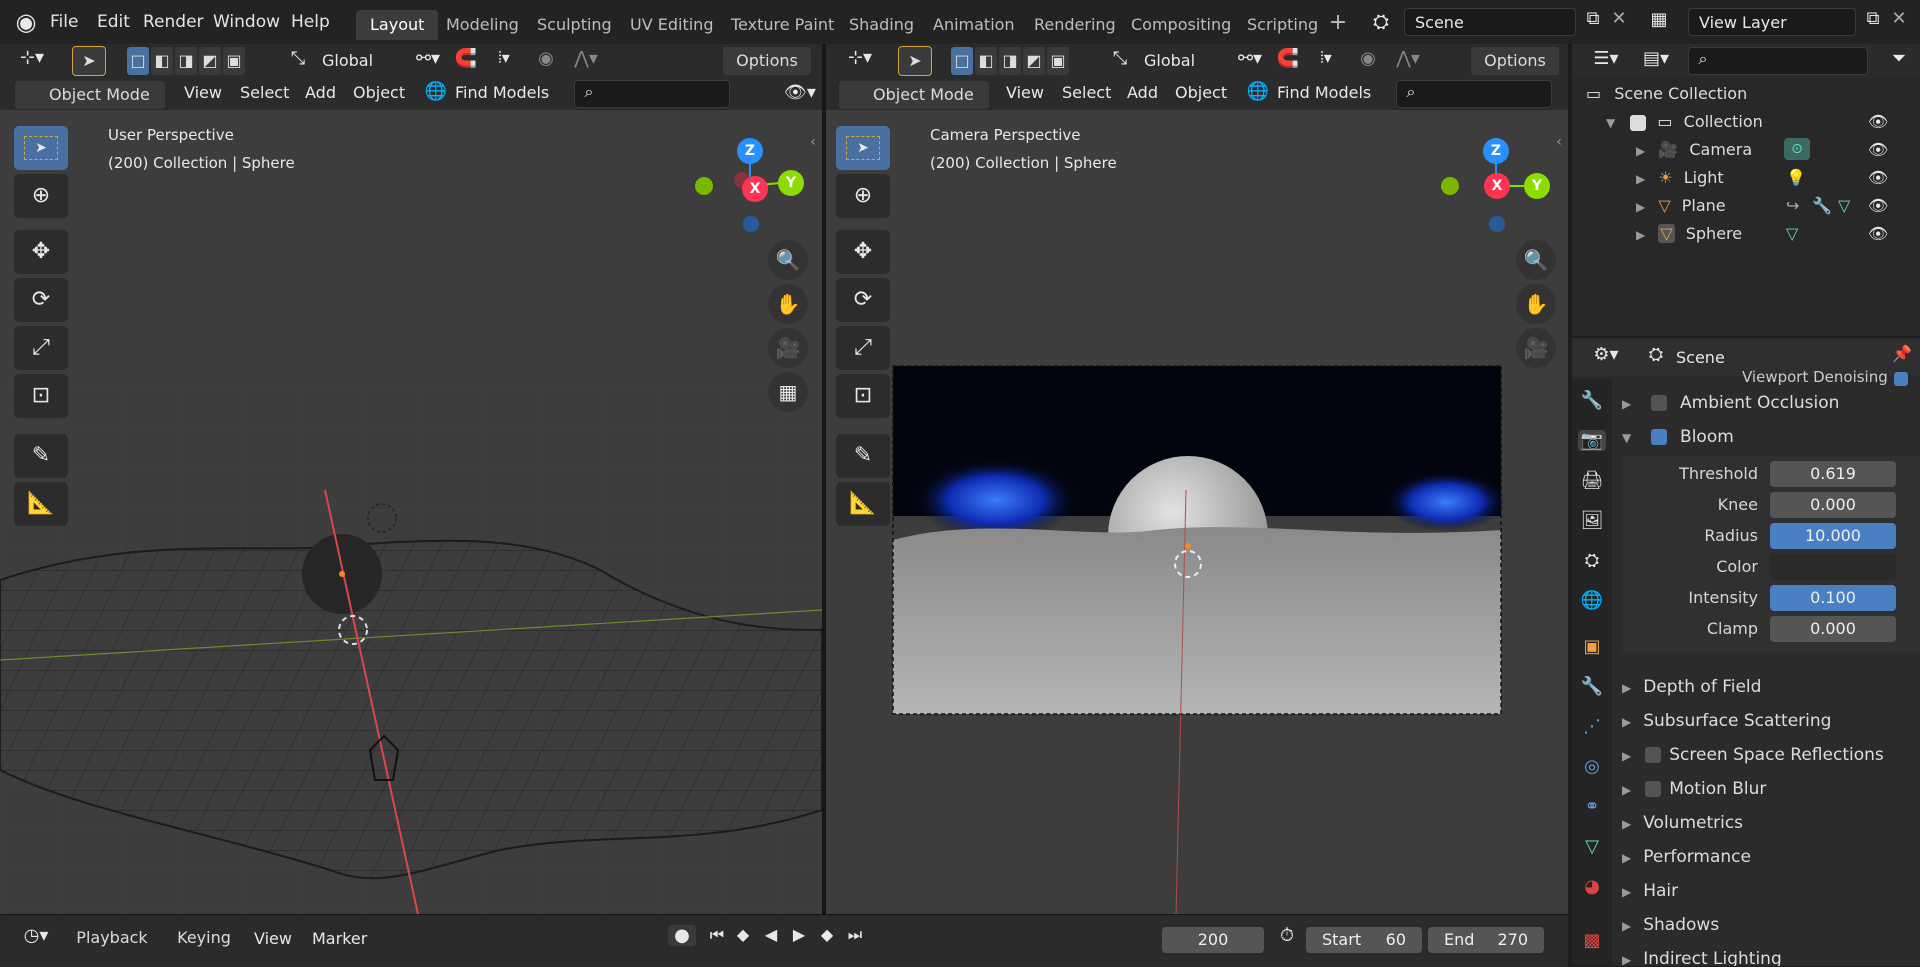 This screenshot has width=1920, height=967. What do you see at coordinates (863, 348) in the screenshot?
I see `tool-scale: ⤢` at bounding box center [863, 348].